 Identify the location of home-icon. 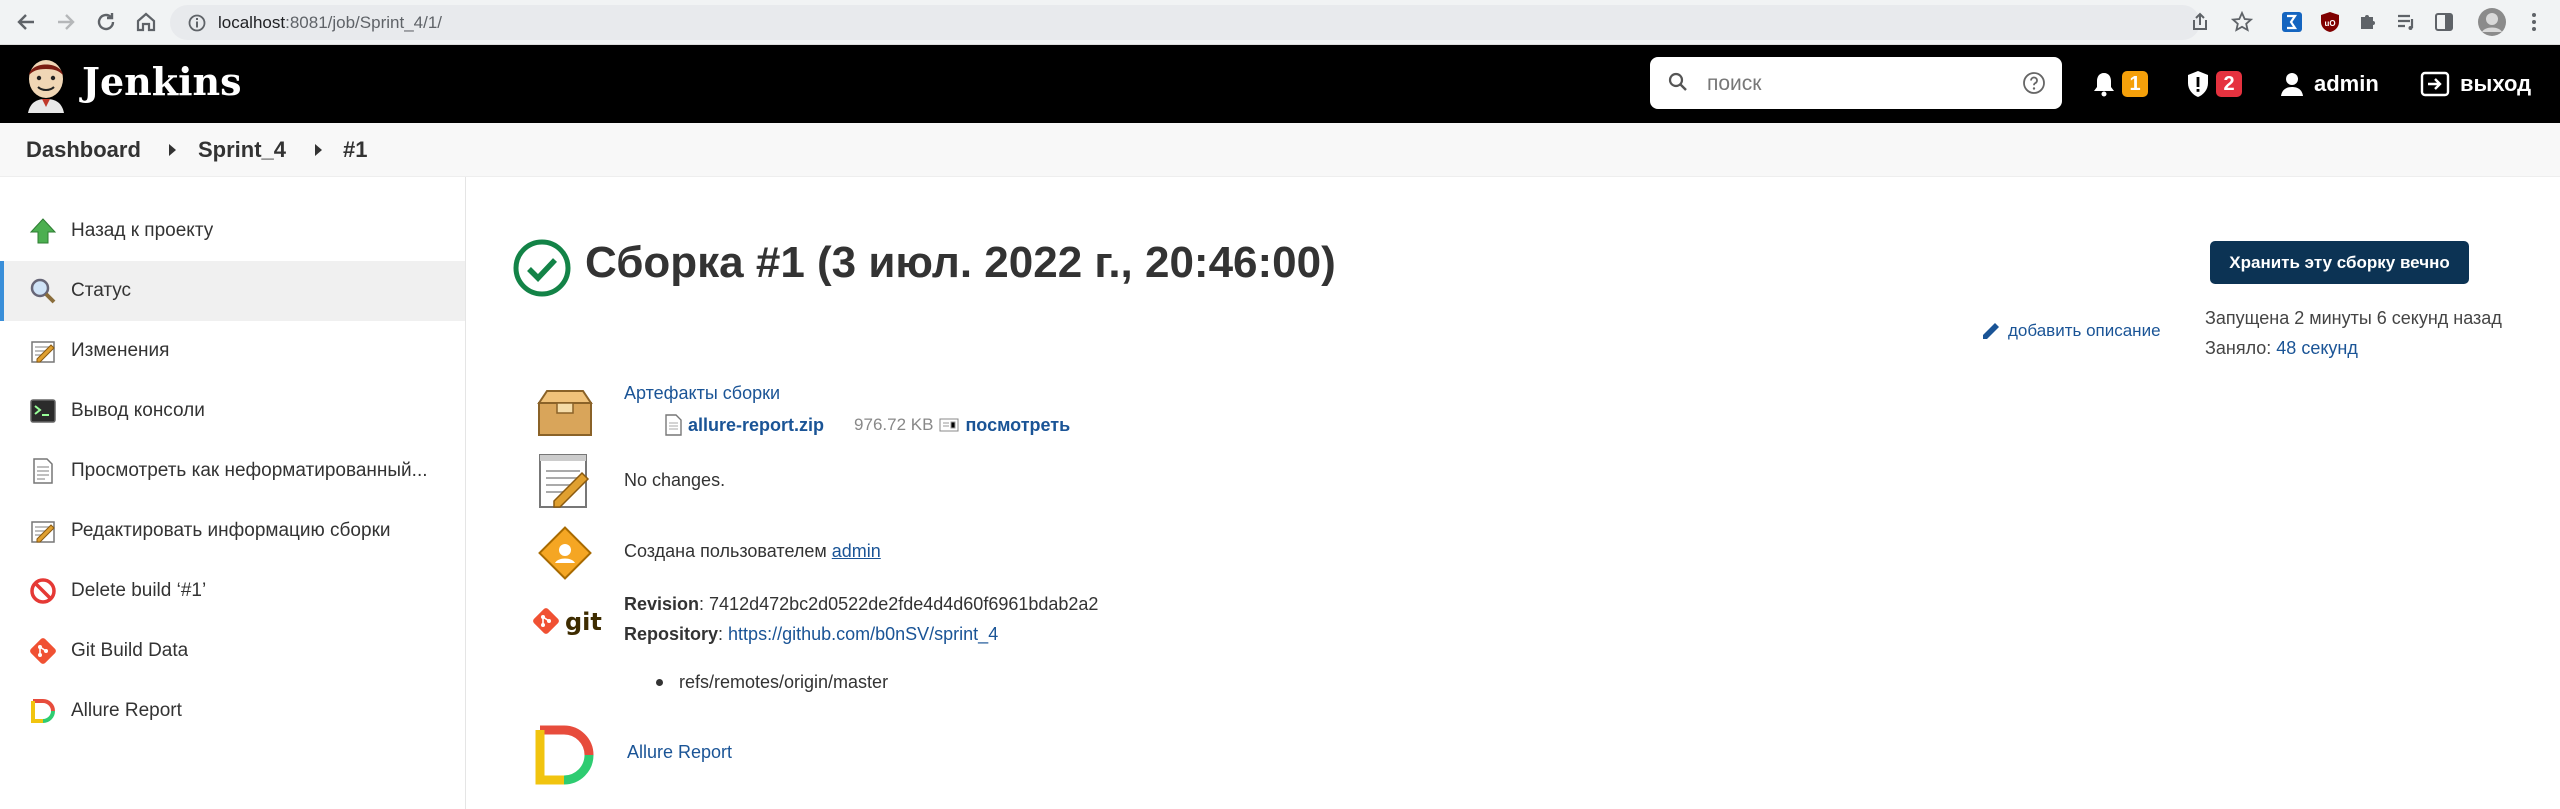
(146, 22).